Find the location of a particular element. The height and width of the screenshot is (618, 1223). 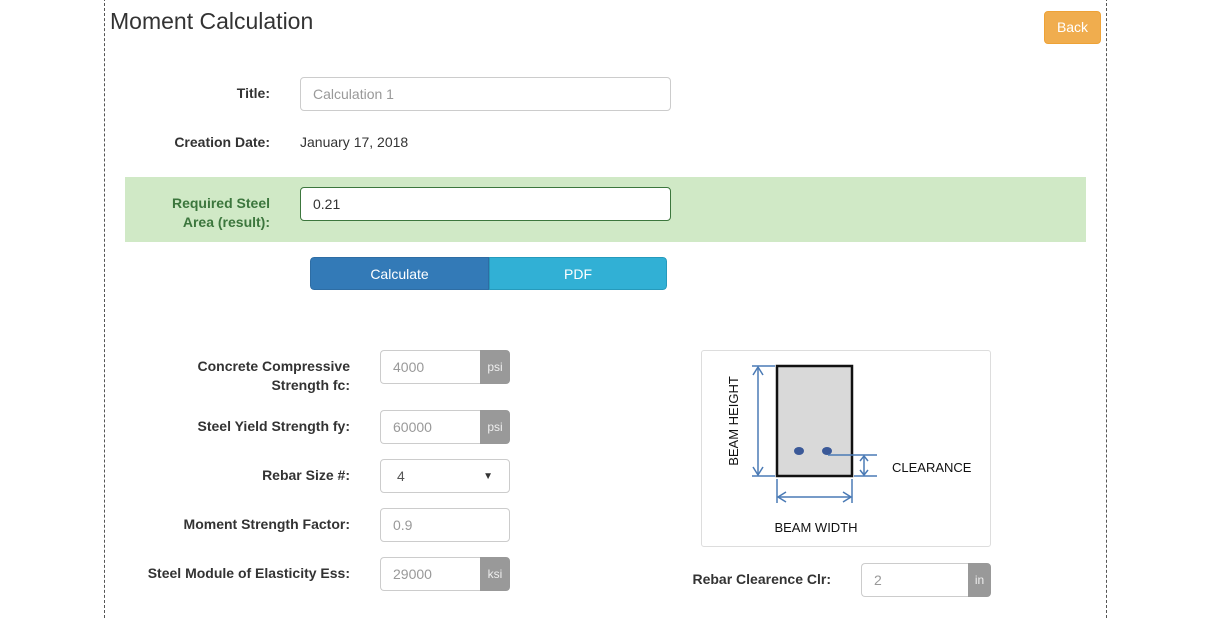

beam-width-label: BEAM WIDTH is located at coordinates (815, 527).